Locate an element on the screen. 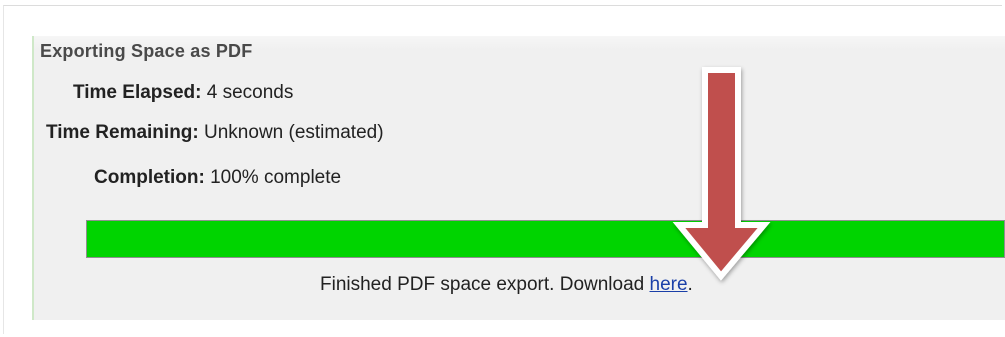 The height and width of the screenshot is (337, 1005). time-elapsed-row: Time Elapsed: 4 seconds is located at coordinates (183, 93).